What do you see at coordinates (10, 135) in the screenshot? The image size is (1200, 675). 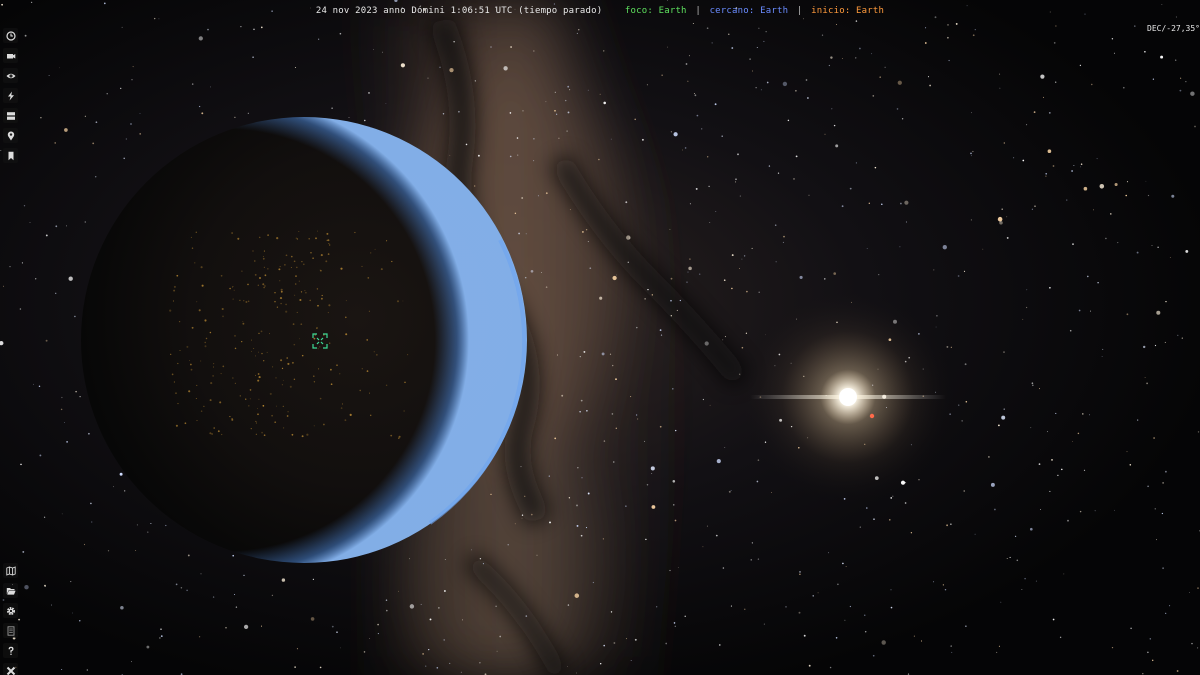 I see `location-log-button` at bounding box center [10, 135].